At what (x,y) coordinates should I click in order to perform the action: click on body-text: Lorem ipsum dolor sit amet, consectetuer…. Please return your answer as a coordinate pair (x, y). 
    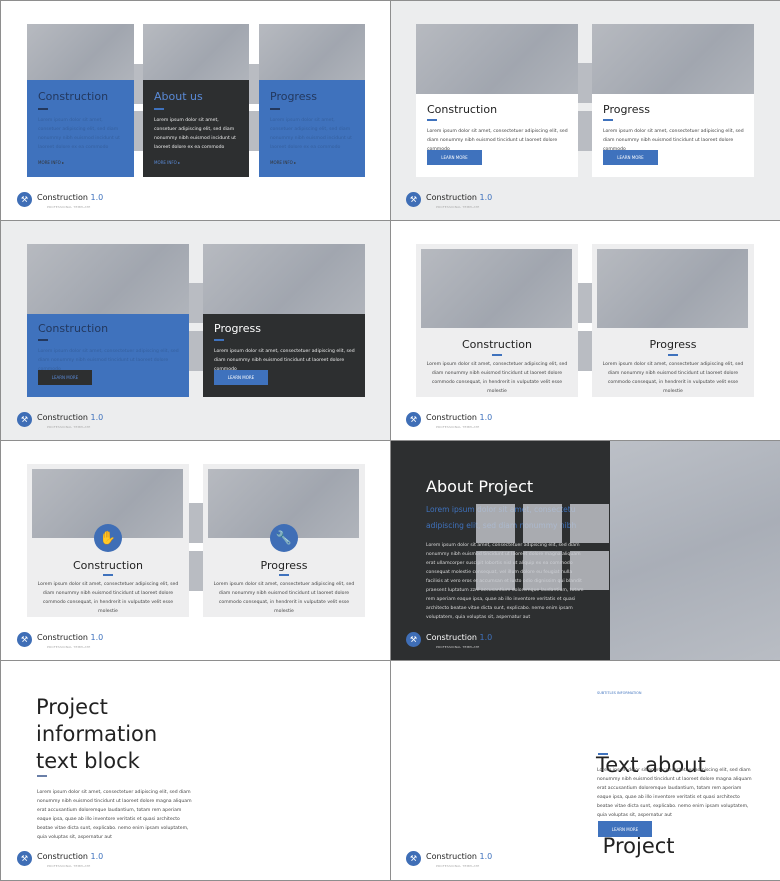
    Looking at the image, I should click on (114, 815).